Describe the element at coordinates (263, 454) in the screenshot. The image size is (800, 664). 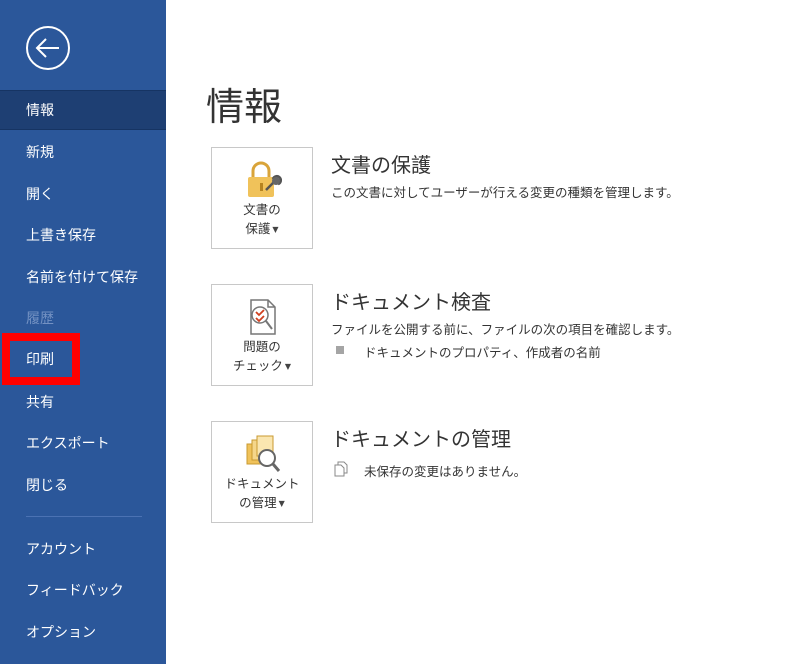
I see `manage-document-icon` at that location.